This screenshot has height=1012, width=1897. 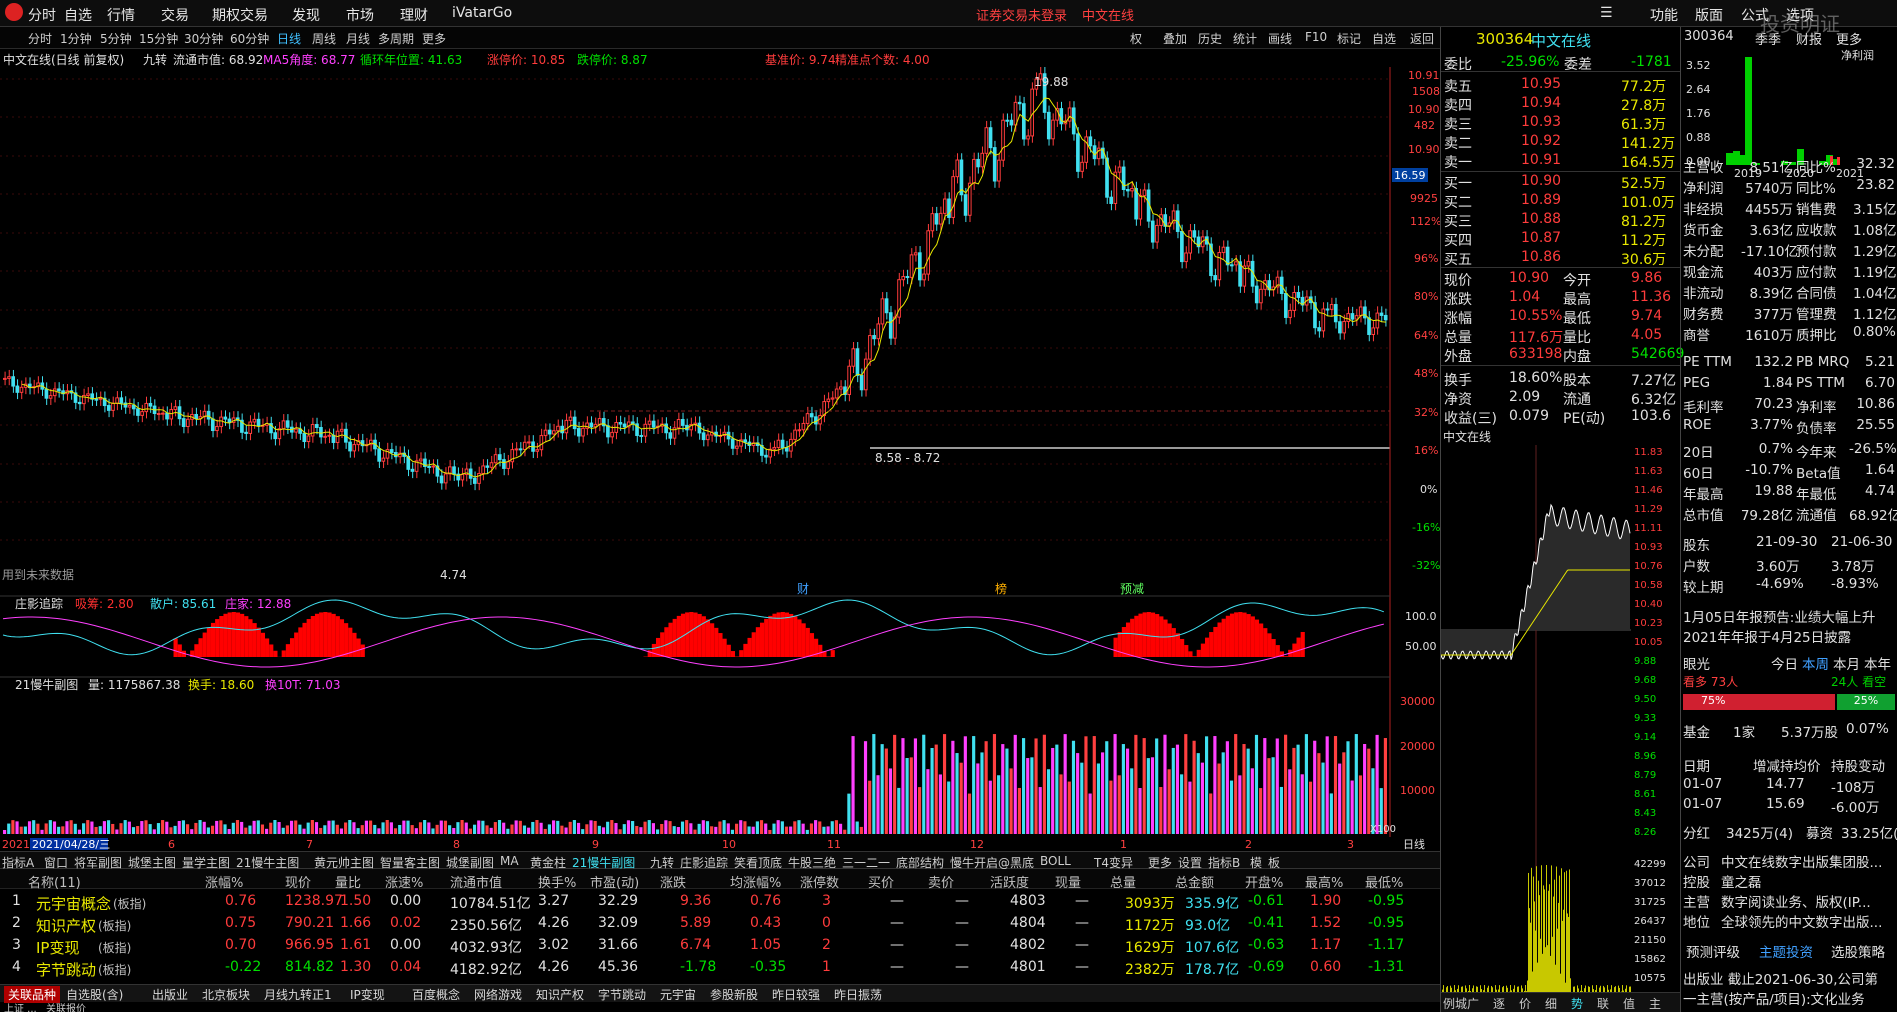 I want to click on quote-bottom-tab: 主, so click(x=1655, y=1003).